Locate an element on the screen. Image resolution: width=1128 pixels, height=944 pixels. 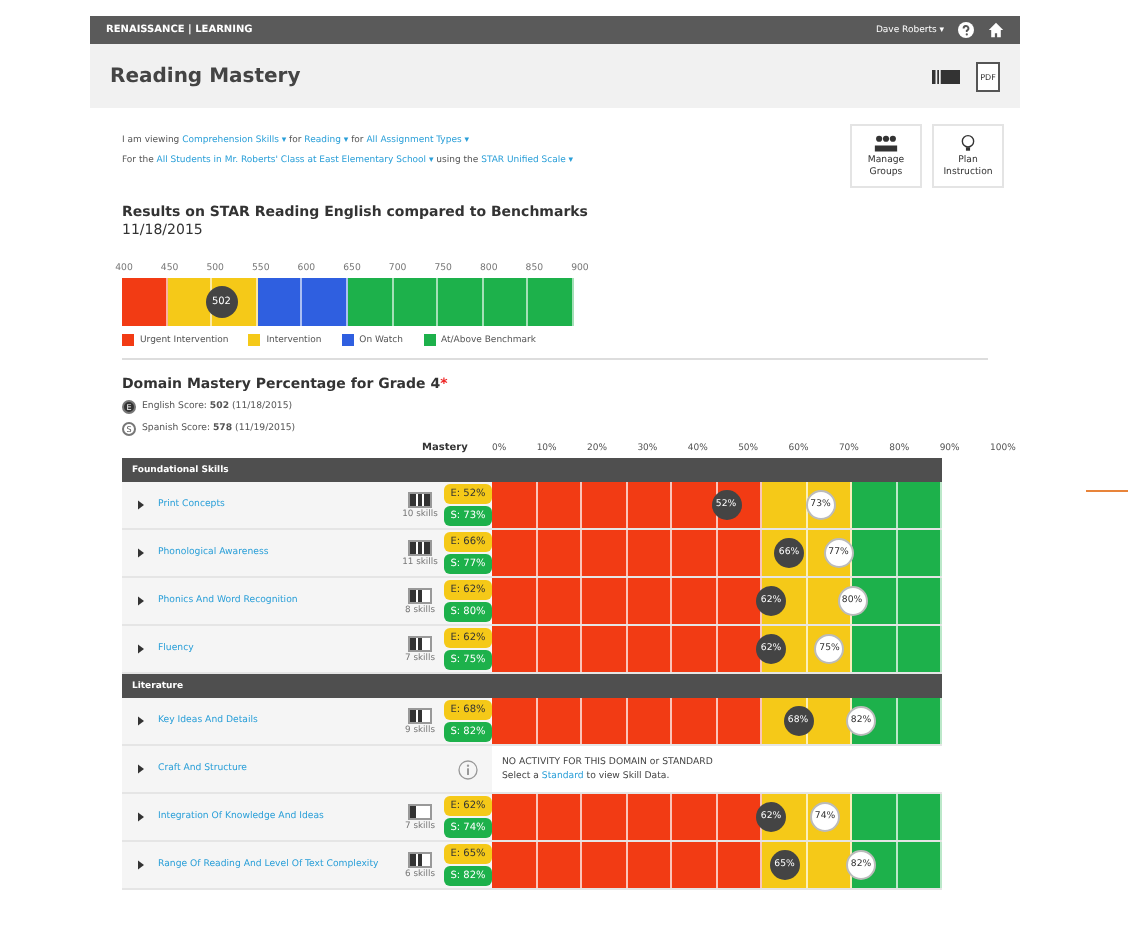
home-icon is located at coordinates (996, 30).